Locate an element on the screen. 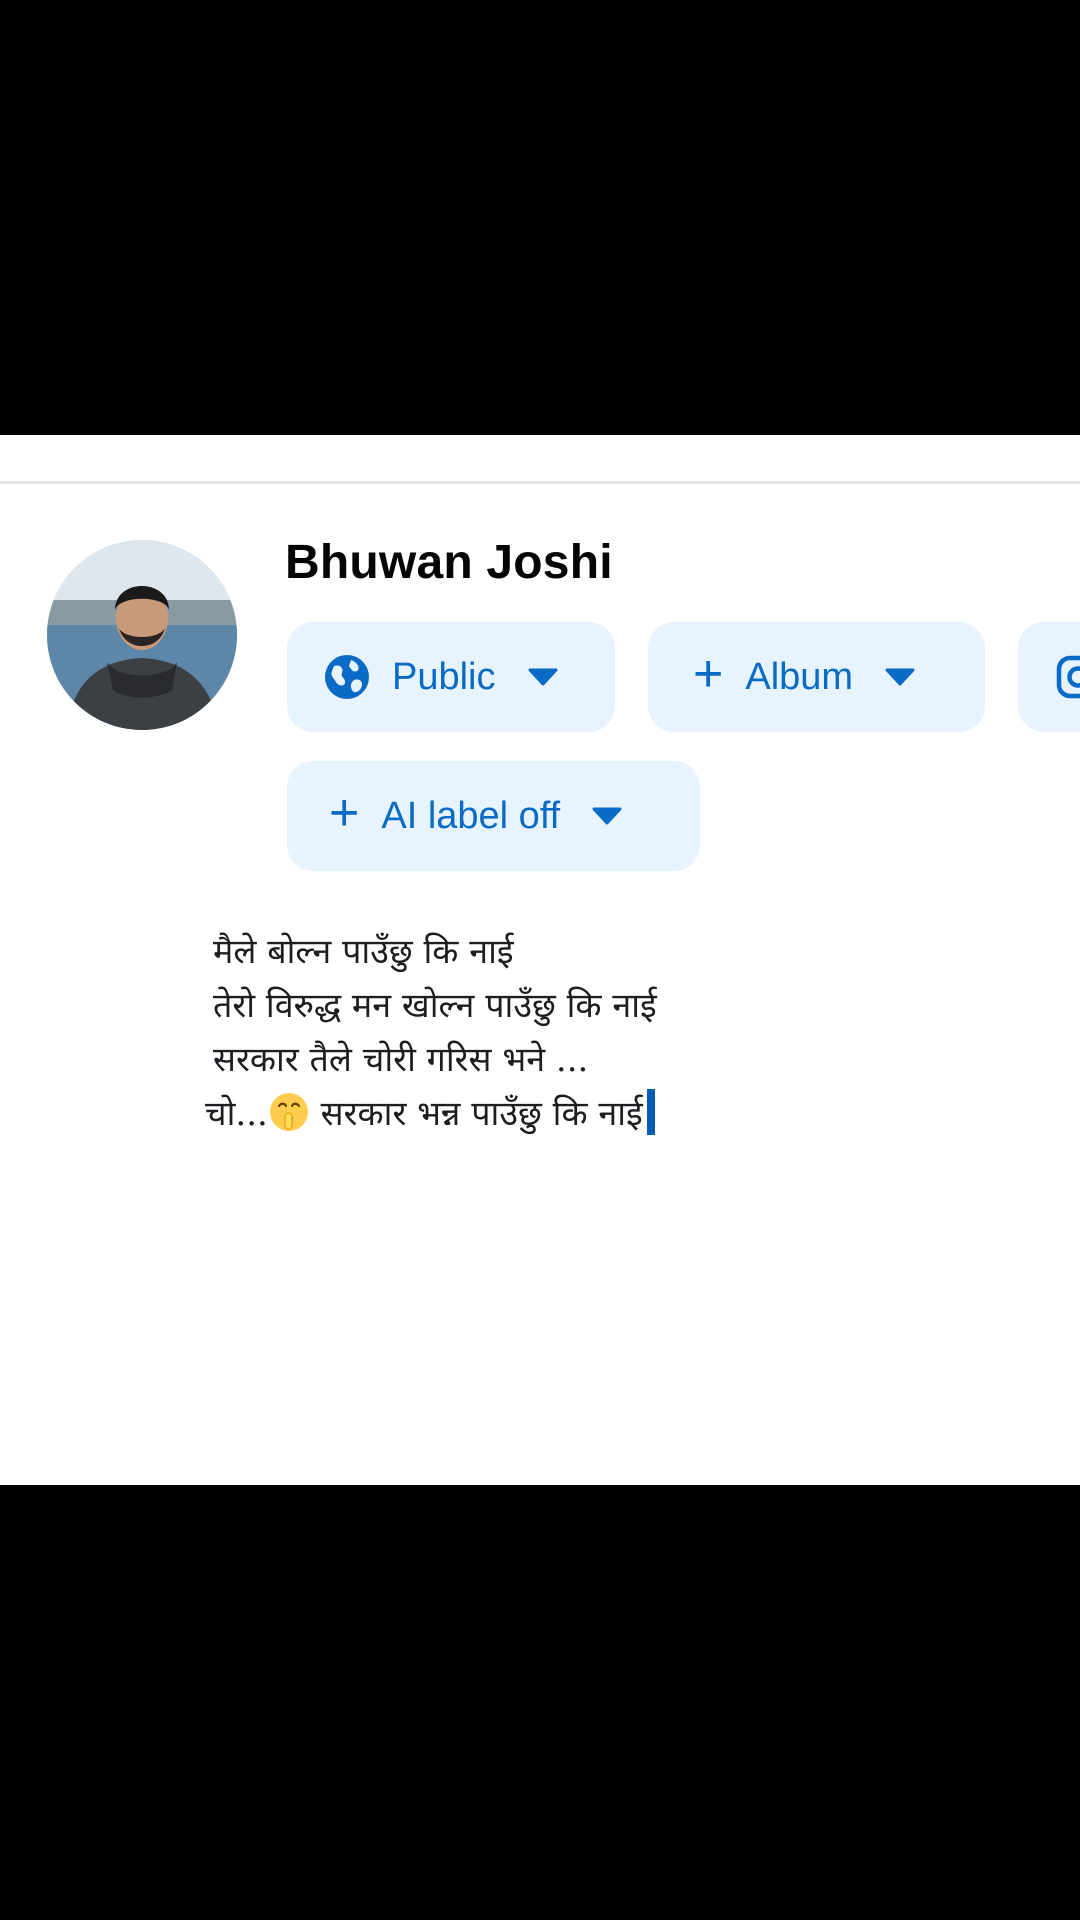 The width and height of the screenshot is (1080, 1920). divider is located at coordinates (540, 482).